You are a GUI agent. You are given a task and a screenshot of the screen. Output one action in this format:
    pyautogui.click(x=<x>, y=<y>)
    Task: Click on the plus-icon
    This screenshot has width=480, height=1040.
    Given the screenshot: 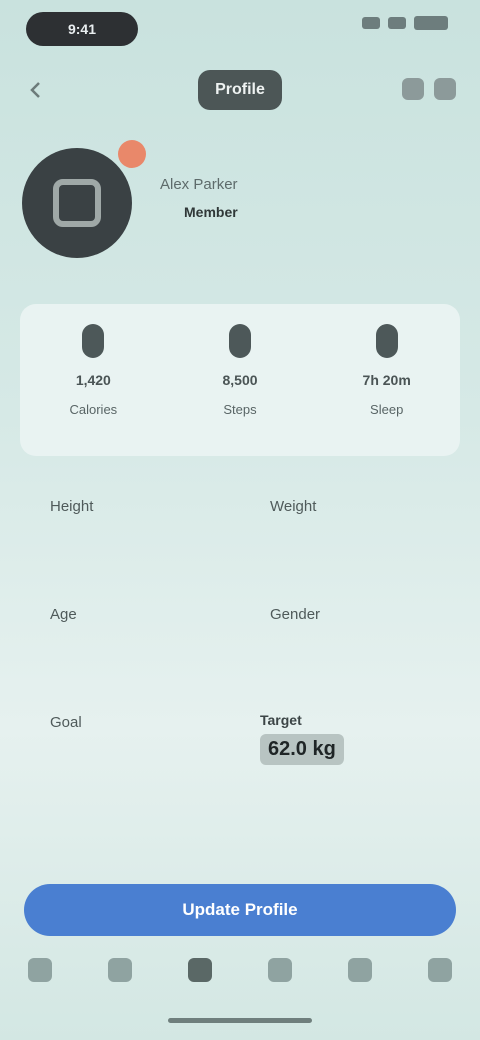 What is the action you would take?
    pyautogui.click(x=200, y=970)
    